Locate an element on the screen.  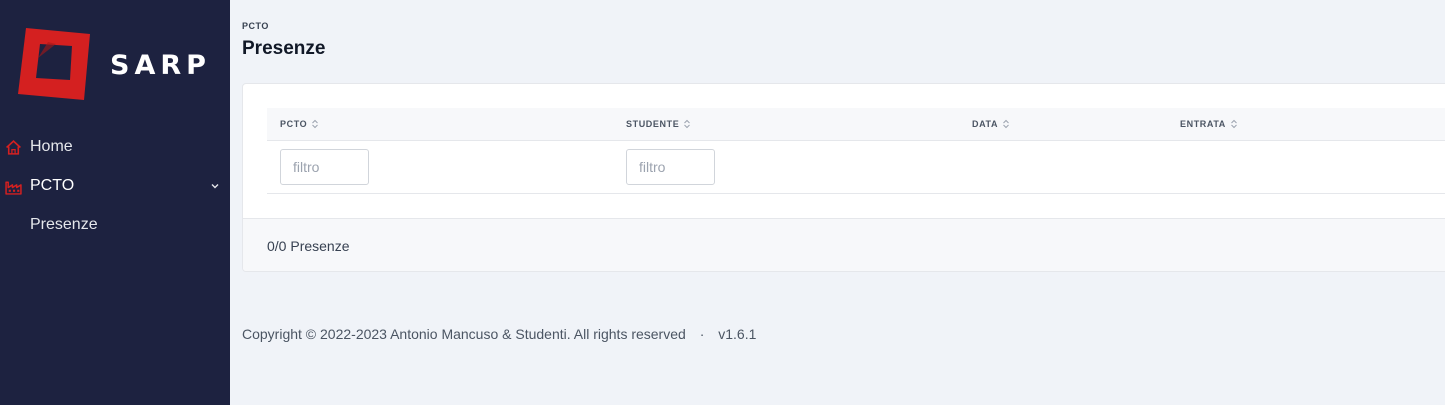
home-icon is located at coordinates (13, 147).